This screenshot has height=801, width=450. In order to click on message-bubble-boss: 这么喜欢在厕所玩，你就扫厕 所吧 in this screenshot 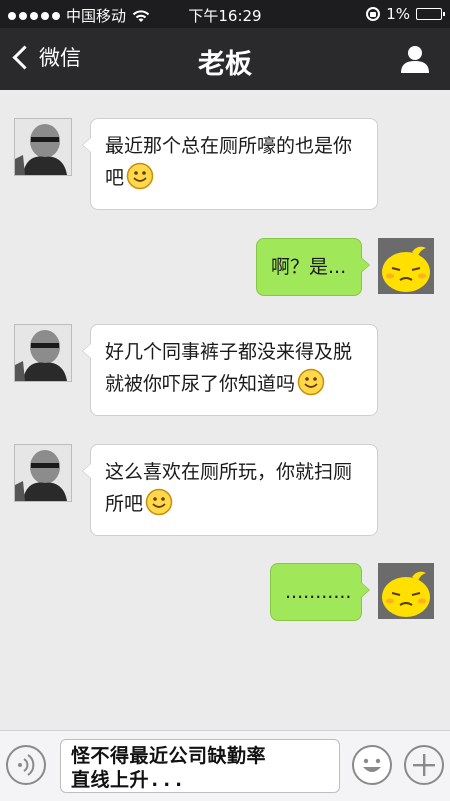, I will do `click(230, 490)`.